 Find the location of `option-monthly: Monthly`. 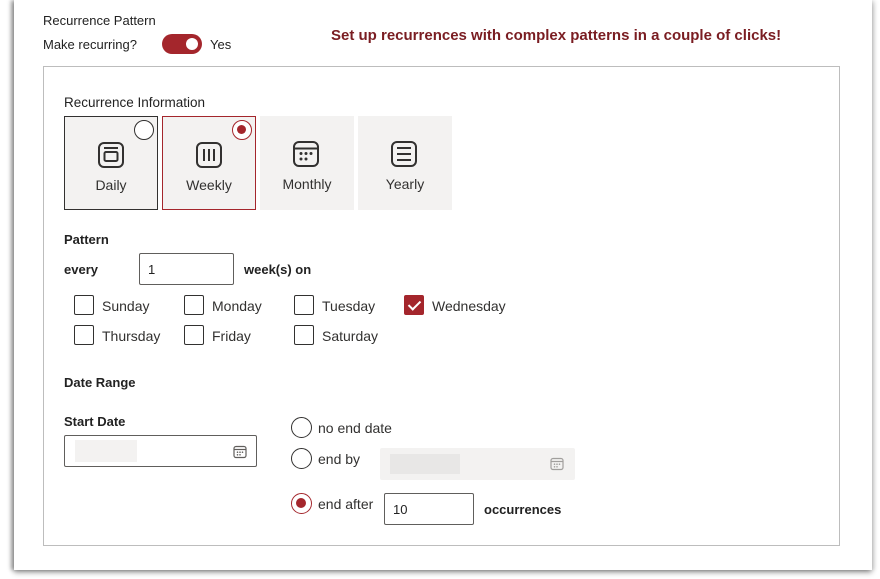

option-monthly: Monthly is located at coordinates (307, 163).